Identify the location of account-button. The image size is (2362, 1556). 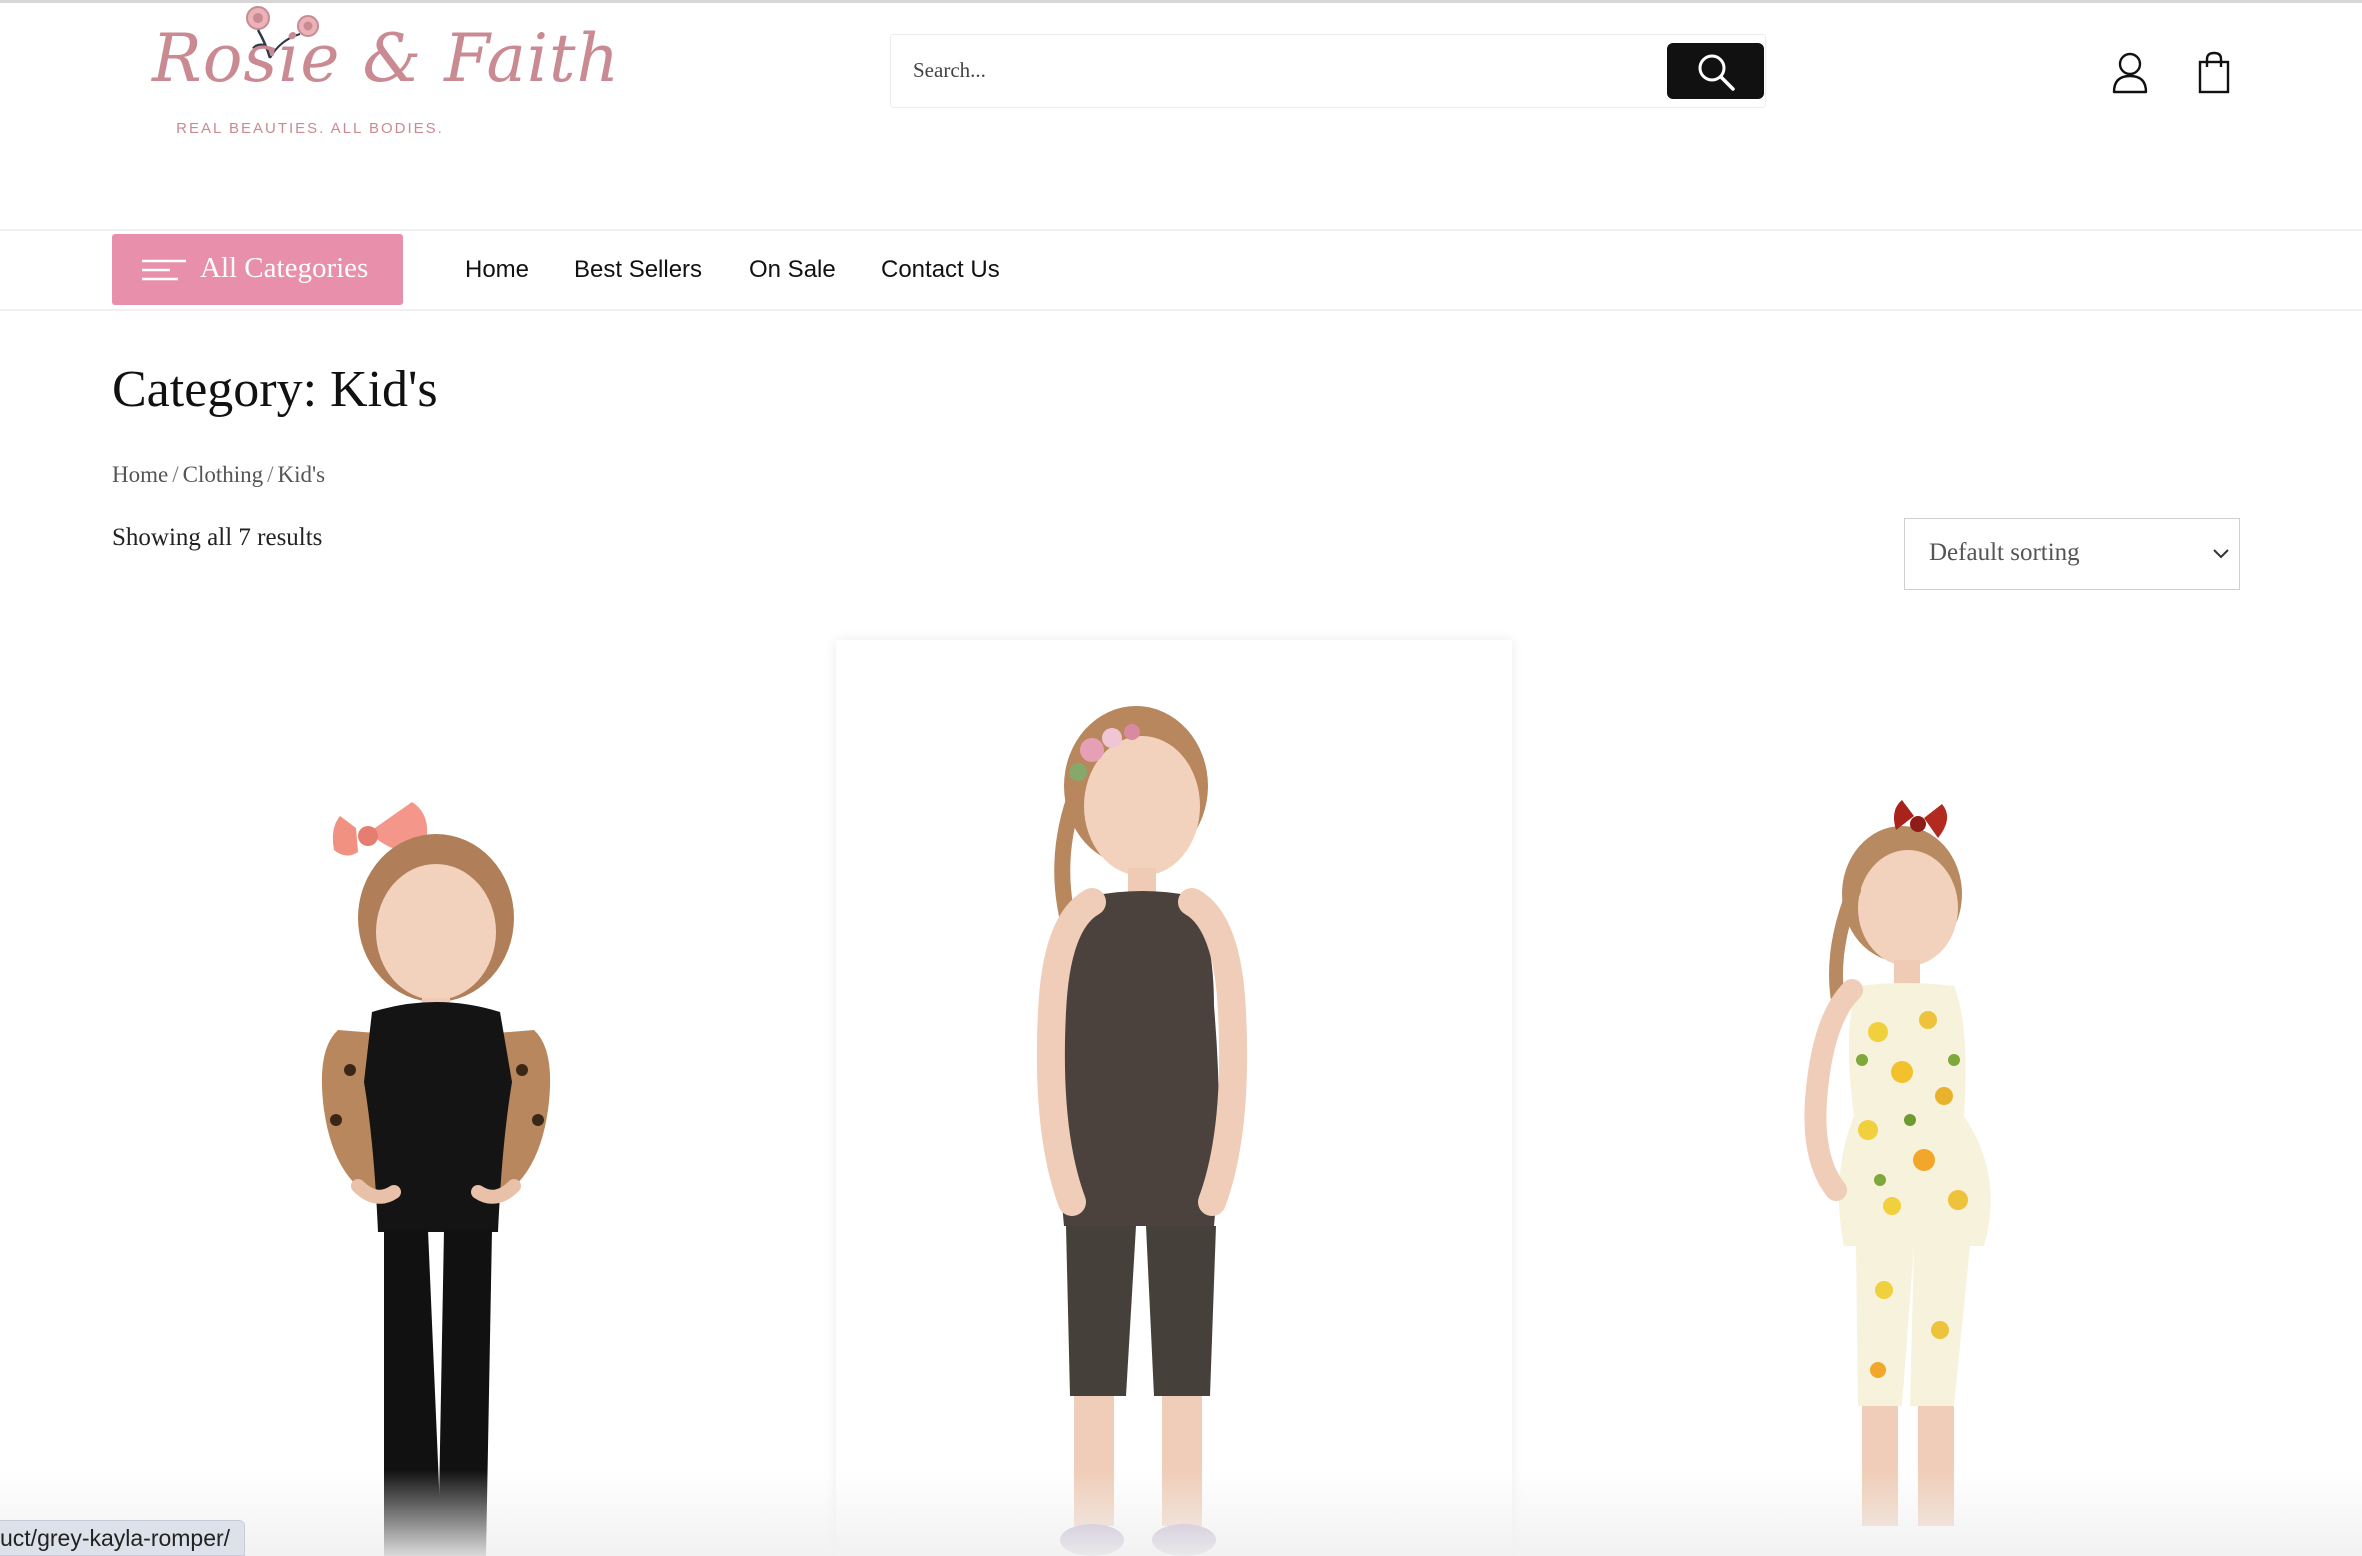
(2130, 72).